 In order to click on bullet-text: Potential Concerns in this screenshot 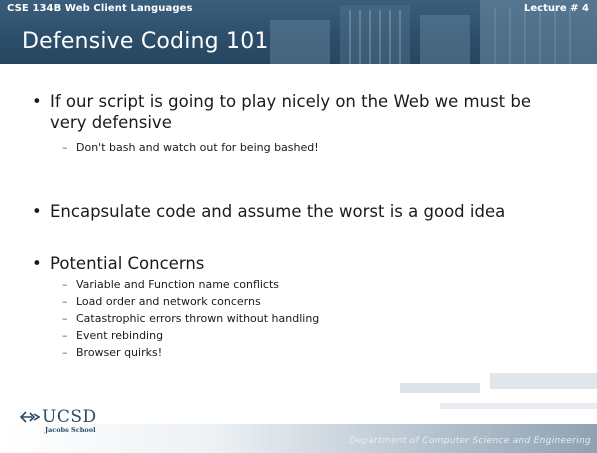, I will do `click(127, 263)`.